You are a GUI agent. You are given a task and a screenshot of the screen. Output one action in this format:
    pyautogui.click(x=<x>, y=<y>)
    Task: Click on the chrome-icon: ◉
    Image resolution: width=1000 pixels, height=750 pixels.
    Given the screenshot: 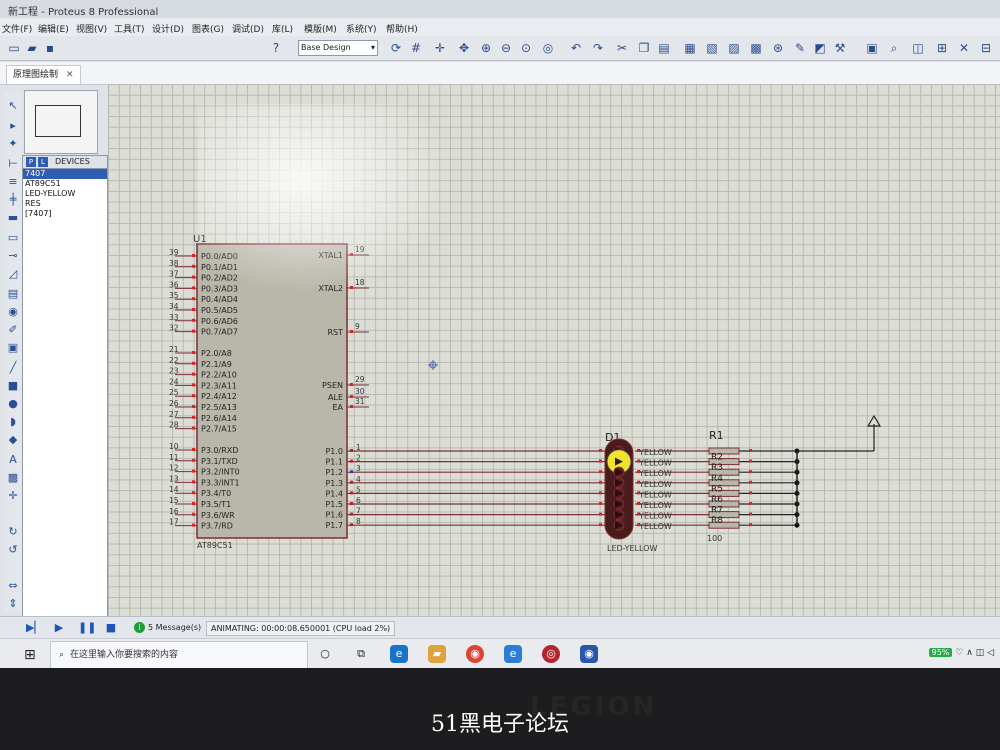 What is the action you would take?
    pyautogui.click(x=475, y=654)
    